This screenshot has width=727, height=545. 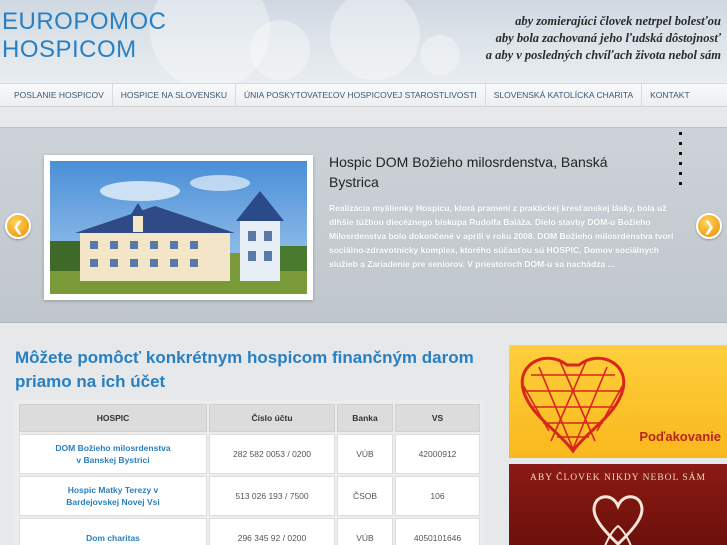 I want to click on account-number: 296 345 92 / 0200, so click(x=272, y=531).